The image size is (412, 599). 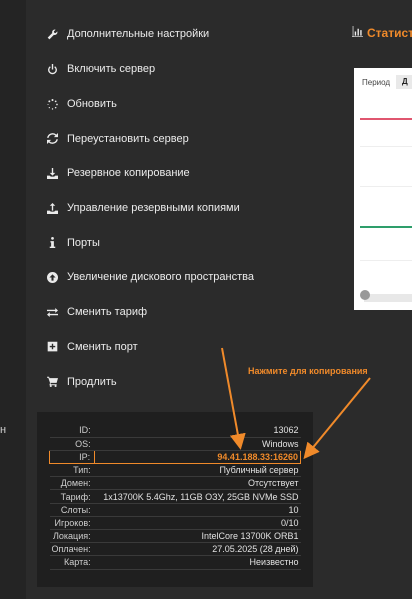 I want to click on menu-item-start-server: Включить сервер, so click(x=183, y=69).